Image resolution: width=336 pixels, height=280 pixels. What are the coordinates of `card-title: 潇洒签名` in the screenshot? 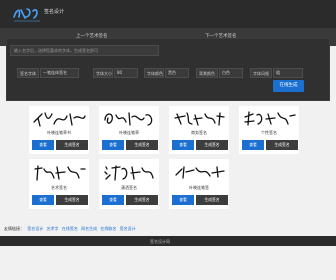 It's located at (129, 187).